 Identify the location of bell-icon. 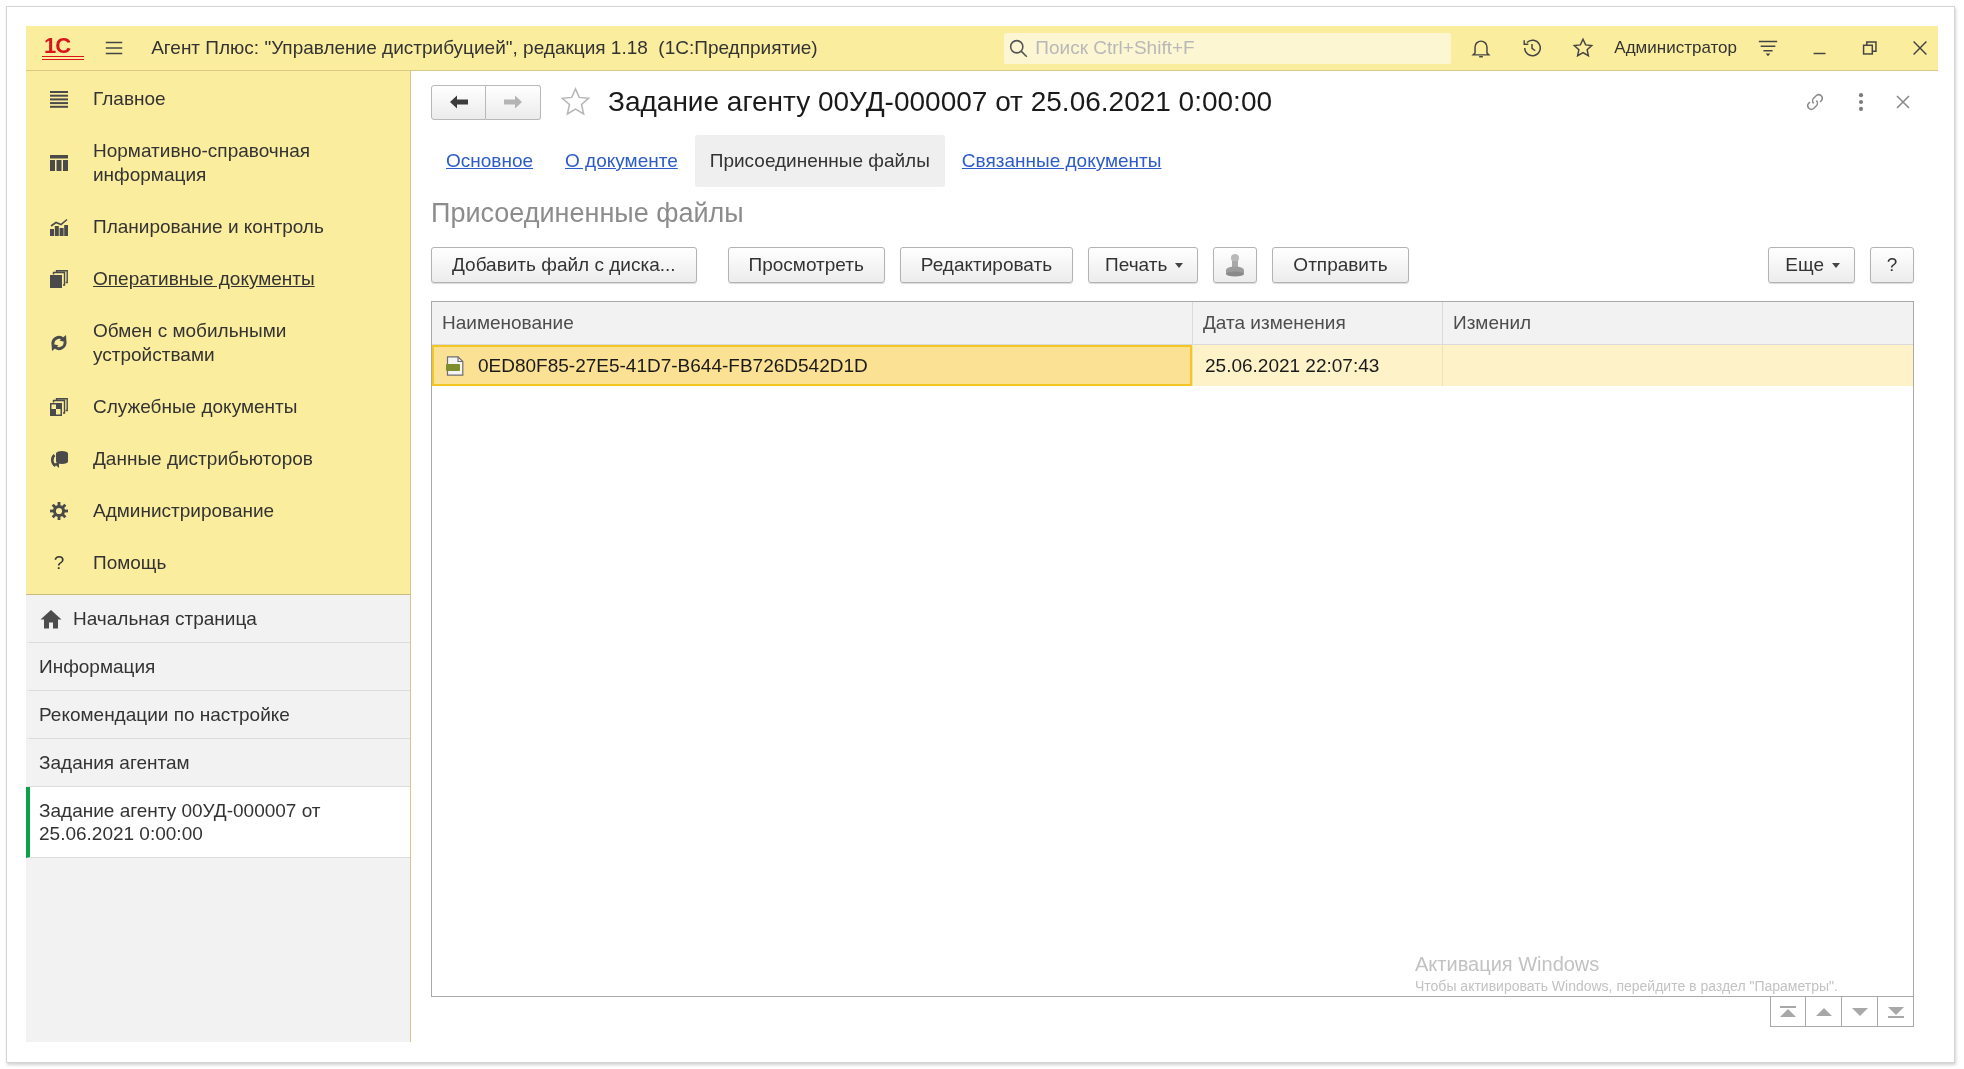
(1481, 48).